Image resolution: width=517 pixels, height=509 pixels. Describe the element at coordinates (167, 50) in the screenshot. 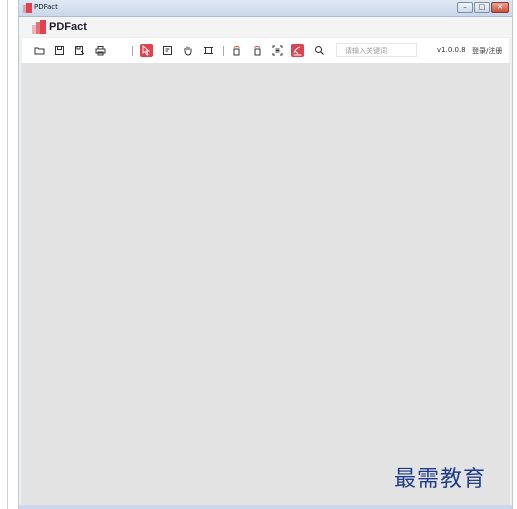

I see `text-select-icon` at that location.